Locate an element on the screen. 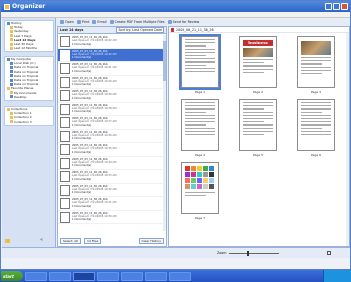 This screenshot has width=351, height=282. history-icon is located at coordinates (8, 23).